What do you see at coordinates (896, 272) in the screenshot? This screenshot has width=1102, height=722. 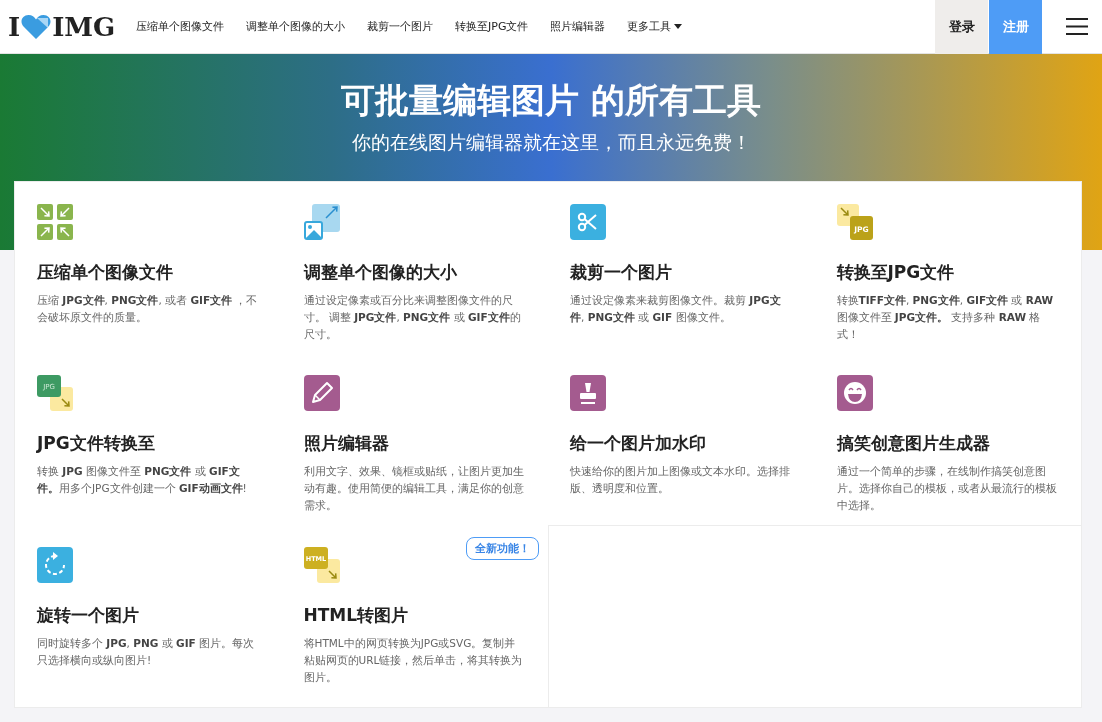 I see `tool-title: 转换至JPG文件` at bounding box center [896, 272].